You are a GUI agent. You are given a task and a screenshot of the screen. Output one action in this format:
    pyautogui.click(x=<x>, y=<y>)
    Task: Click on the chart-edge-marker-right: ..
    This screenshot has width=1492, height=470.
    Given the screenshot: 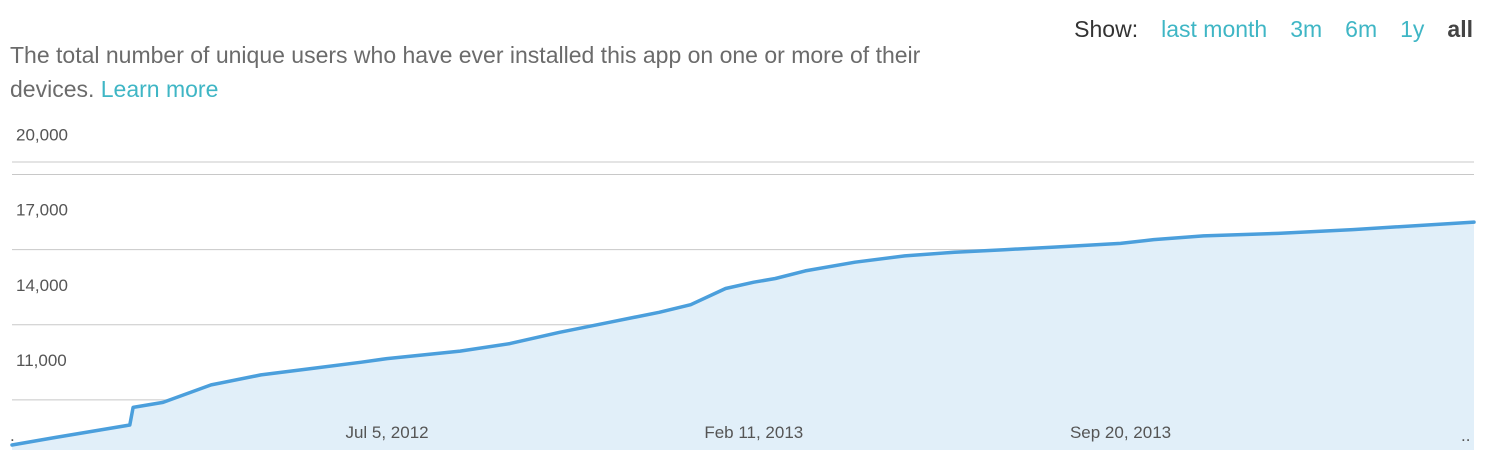 What is the action you would take?
    pyautogui.click(x=1465, y=435)
    